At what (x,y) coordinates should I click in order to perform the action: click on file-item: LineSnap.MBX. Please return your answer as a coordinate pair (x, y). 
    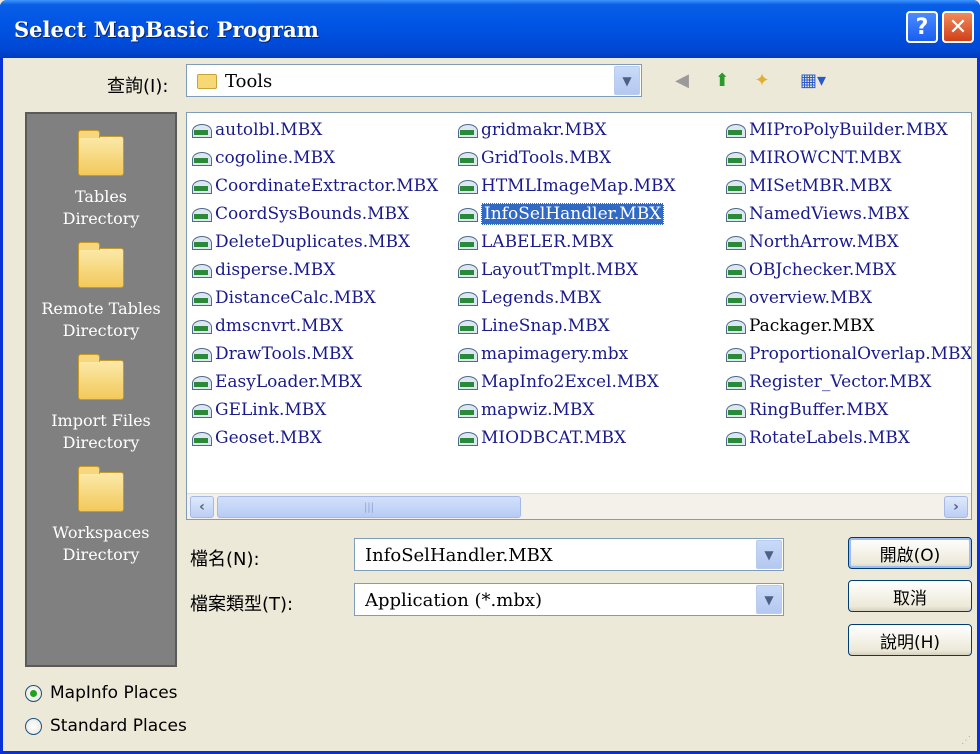
    Looking at the image, I should click on (533, 326).